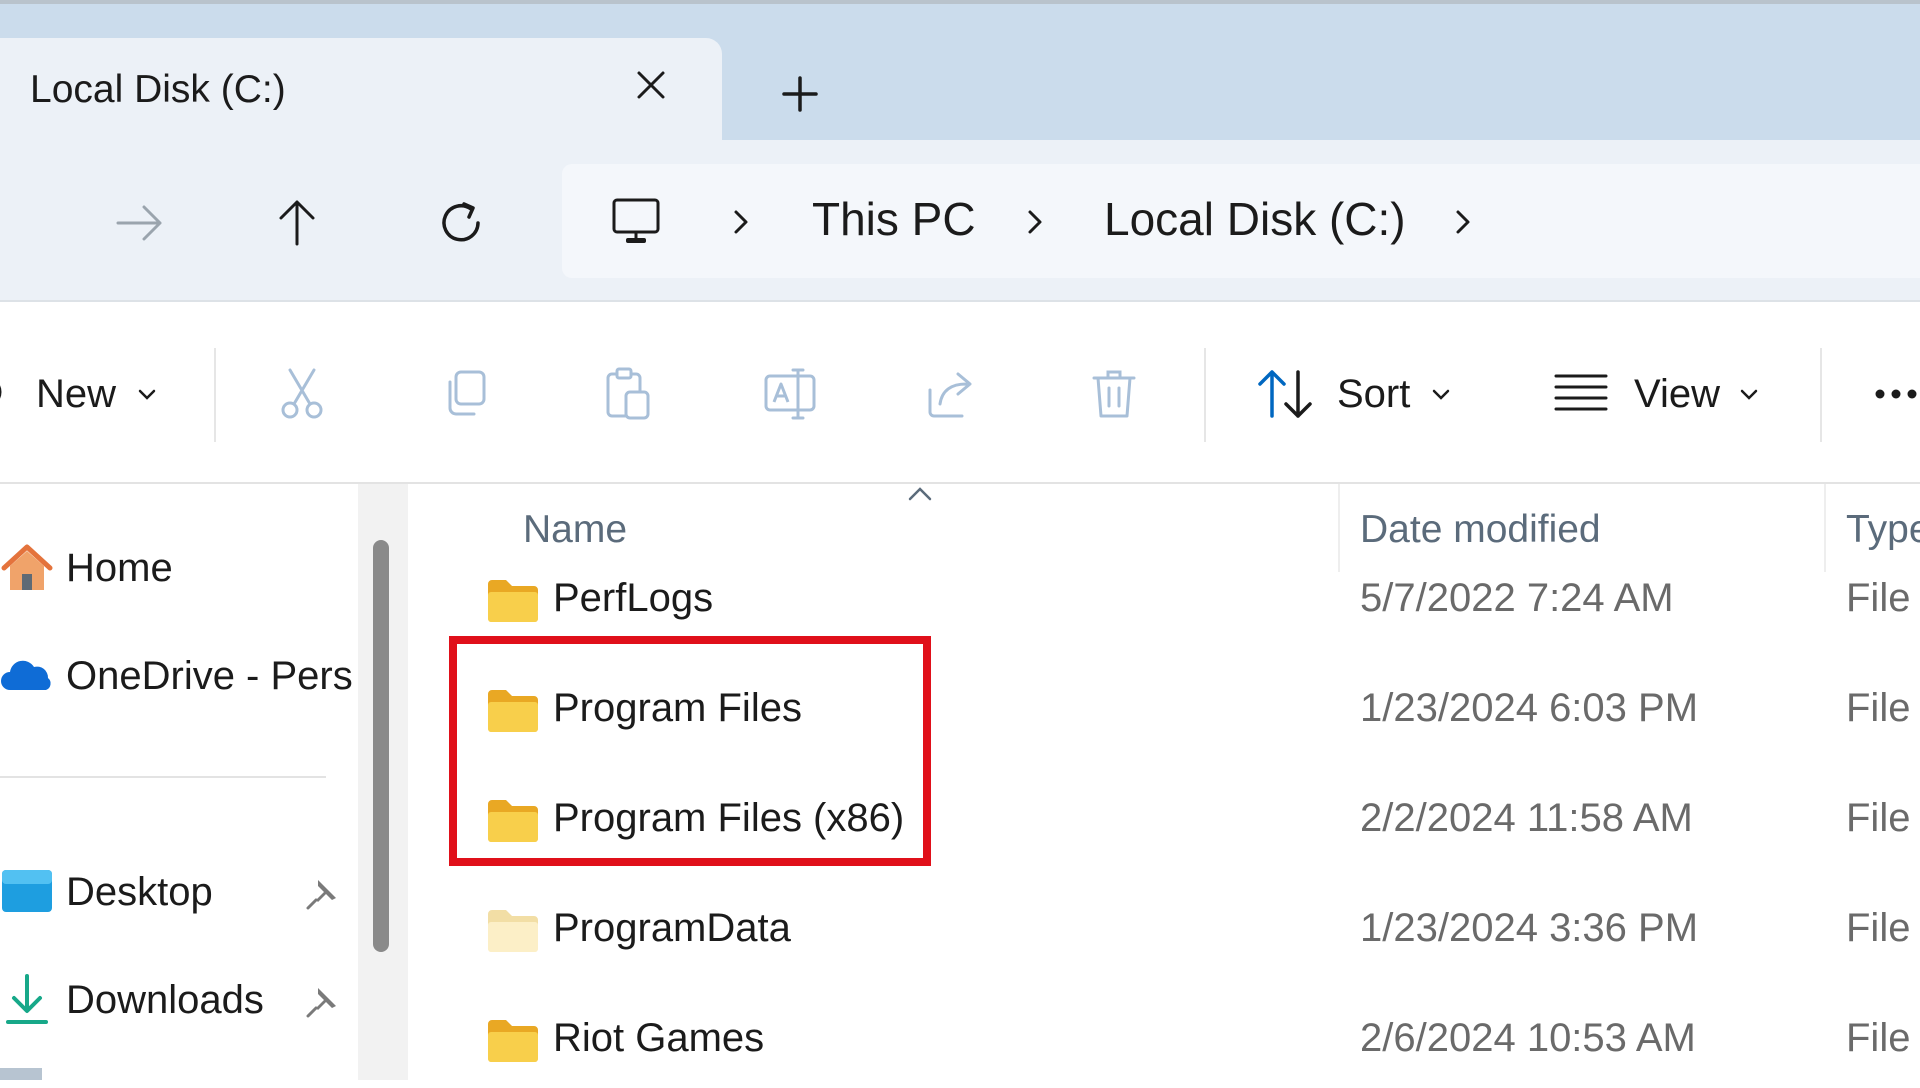 This screenshot has width=1920, height=1088. Describe the element at coordinates (1164, 933) in the screenshot. I see `table-row: ProgramData 1/23/2024 3:36 PM File` at that location.